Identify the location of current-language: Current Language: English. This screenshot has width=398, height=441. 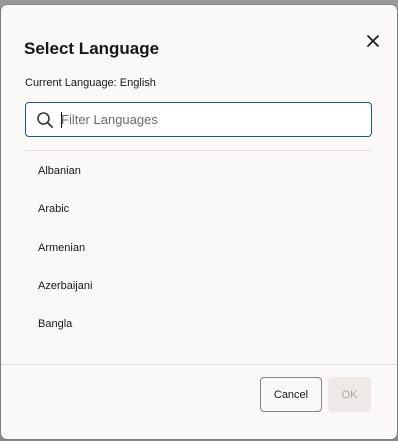
(90, 83).